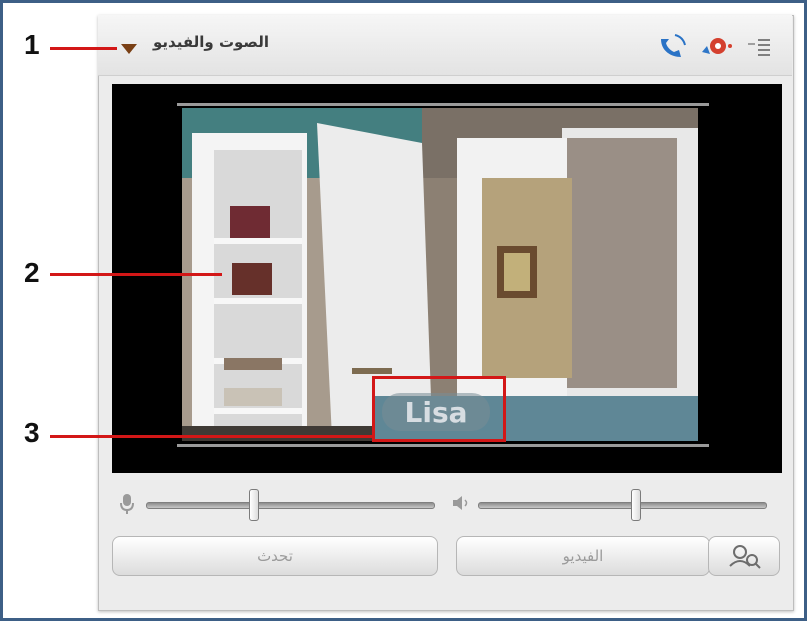  Describe the element at coordinates (671, 49) in the screenshot. I see `phone-call-icon` at that location.